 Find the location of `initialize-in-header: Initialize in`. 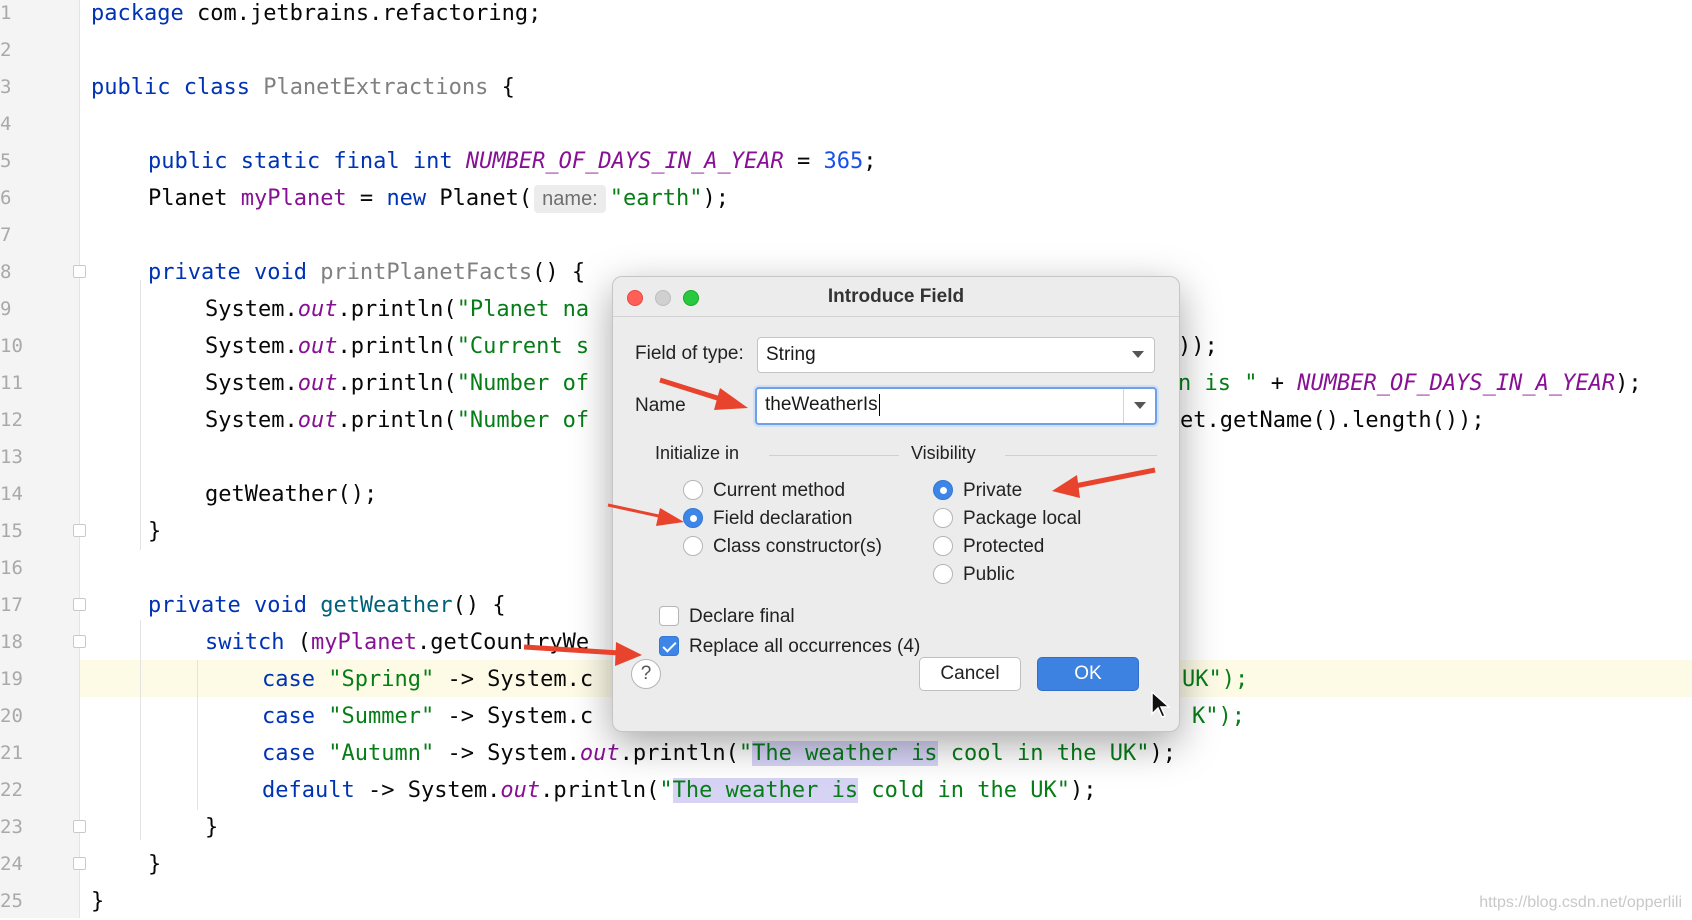

initialize-in-header: Initialize in is located at coordinates (697, 453).